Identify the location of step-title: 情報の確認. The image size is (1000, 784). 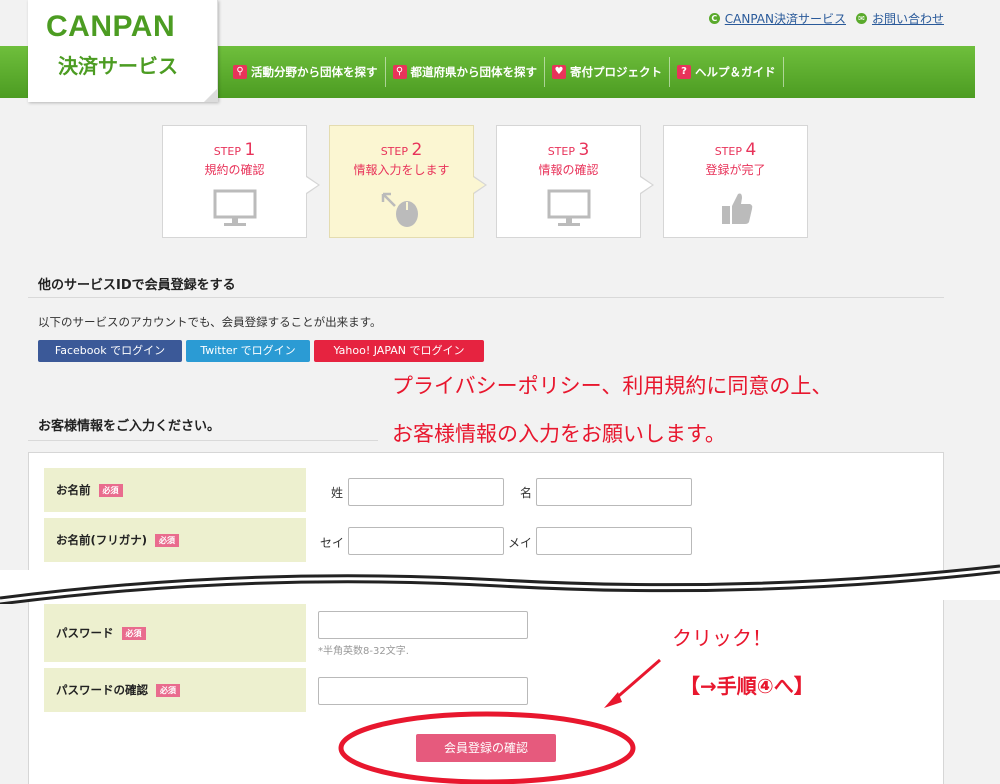
(568, 170).